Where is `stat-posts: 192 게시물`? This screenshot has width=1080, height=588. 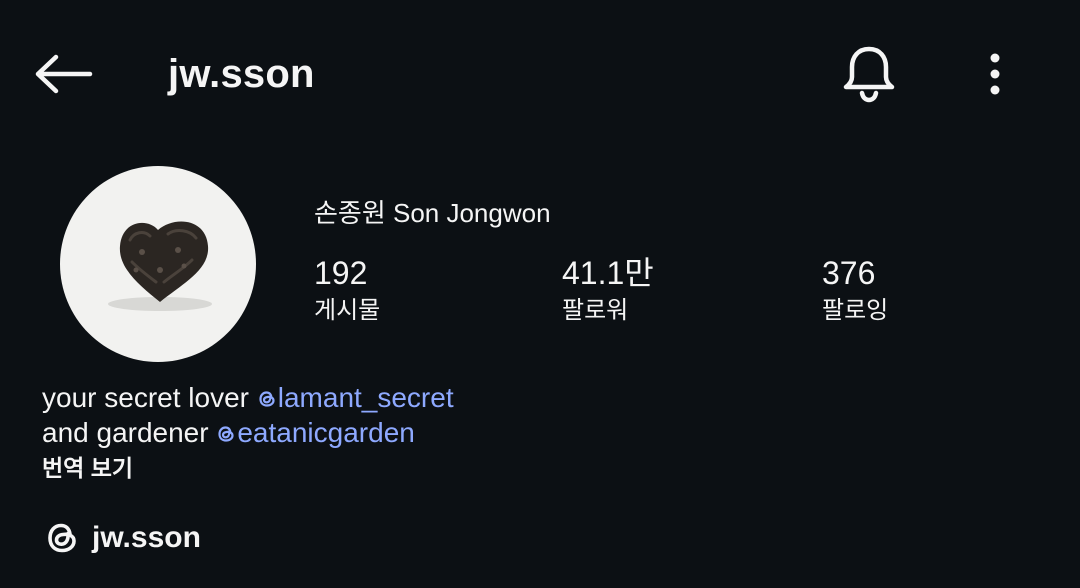 stat-posts: 192 게시물 is located at coordinates (347, 290).